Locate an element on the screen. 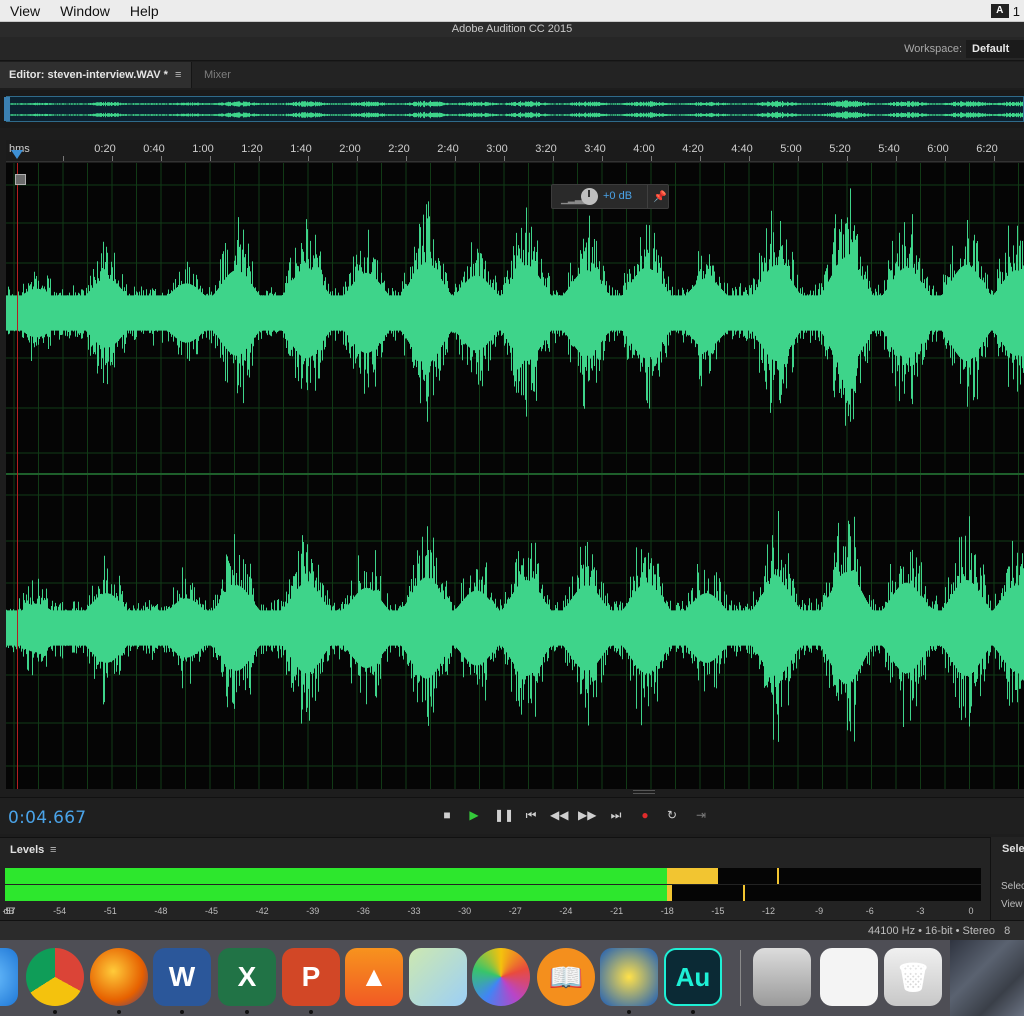 This screenshot has width=1024, height=1016. audition-icon: Au is located at coordinates (693, 977).